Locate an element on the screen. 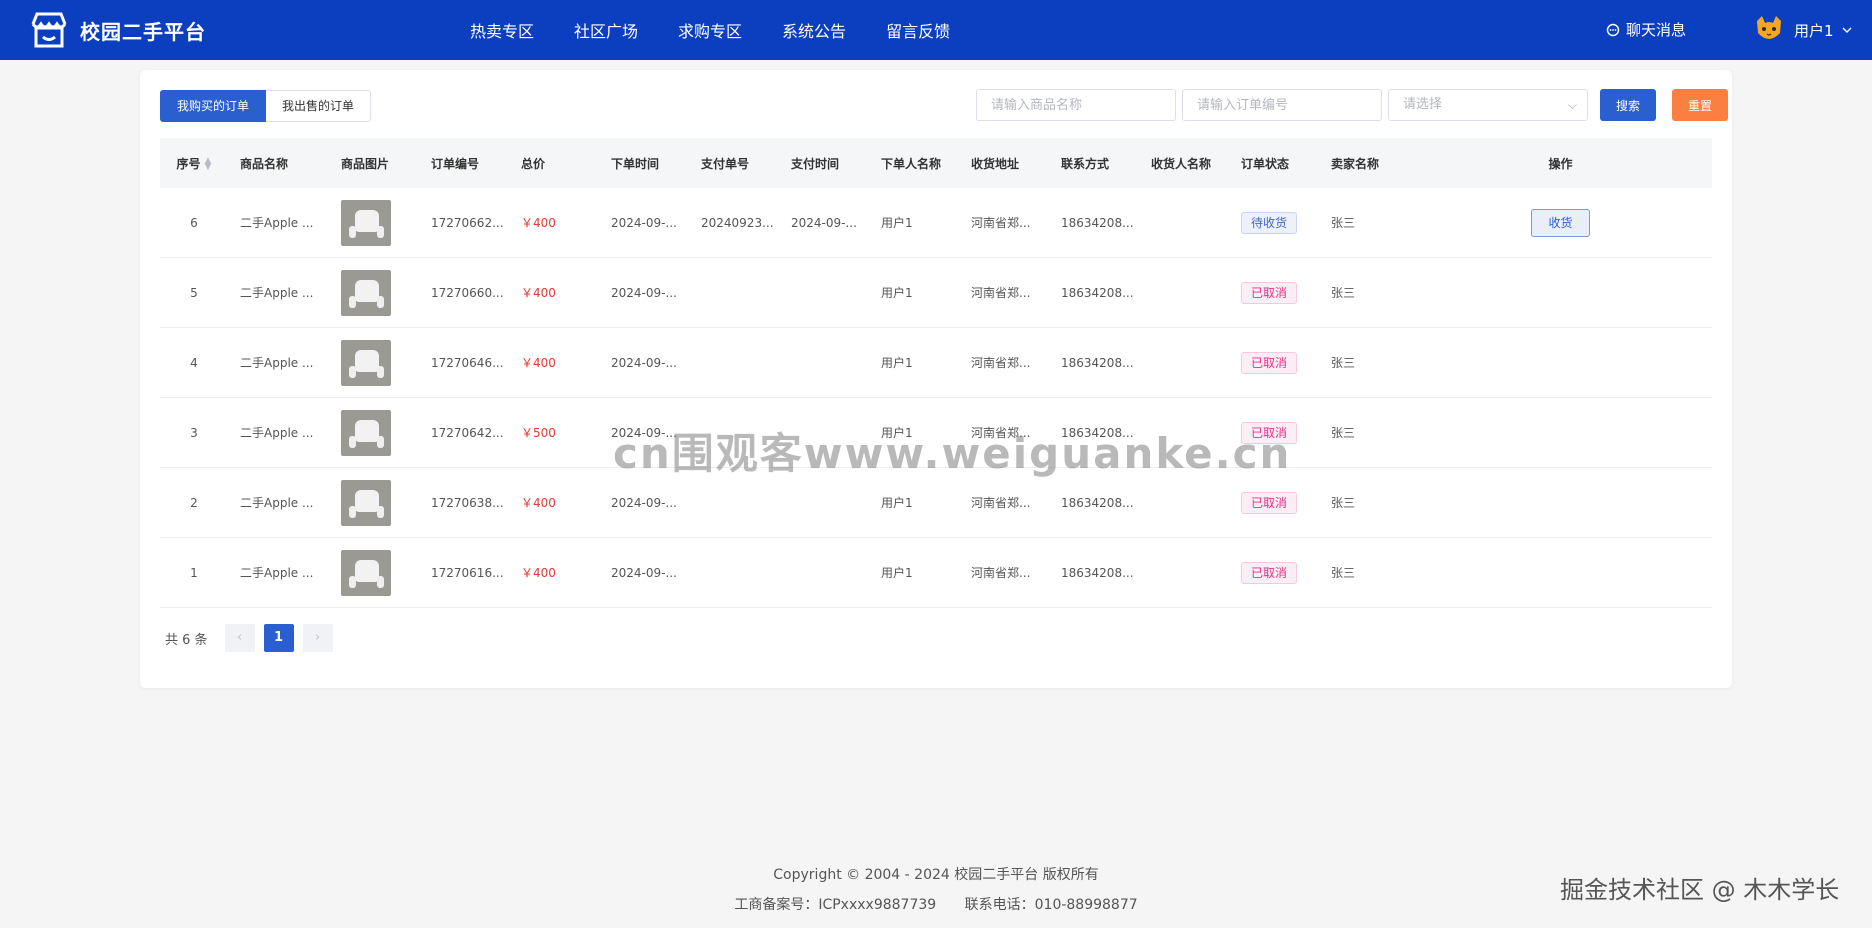  col-index: 序号 ▲ ▼ is located at coordinates (194, 163).